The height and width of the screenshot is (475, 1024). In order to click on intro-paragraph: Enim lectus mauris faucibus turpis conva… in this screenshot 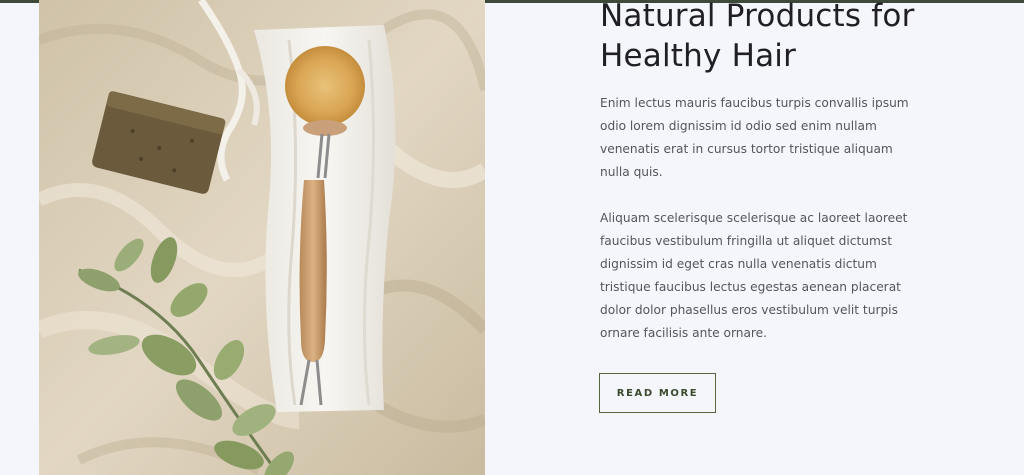, I will do `click(754, 137)`.